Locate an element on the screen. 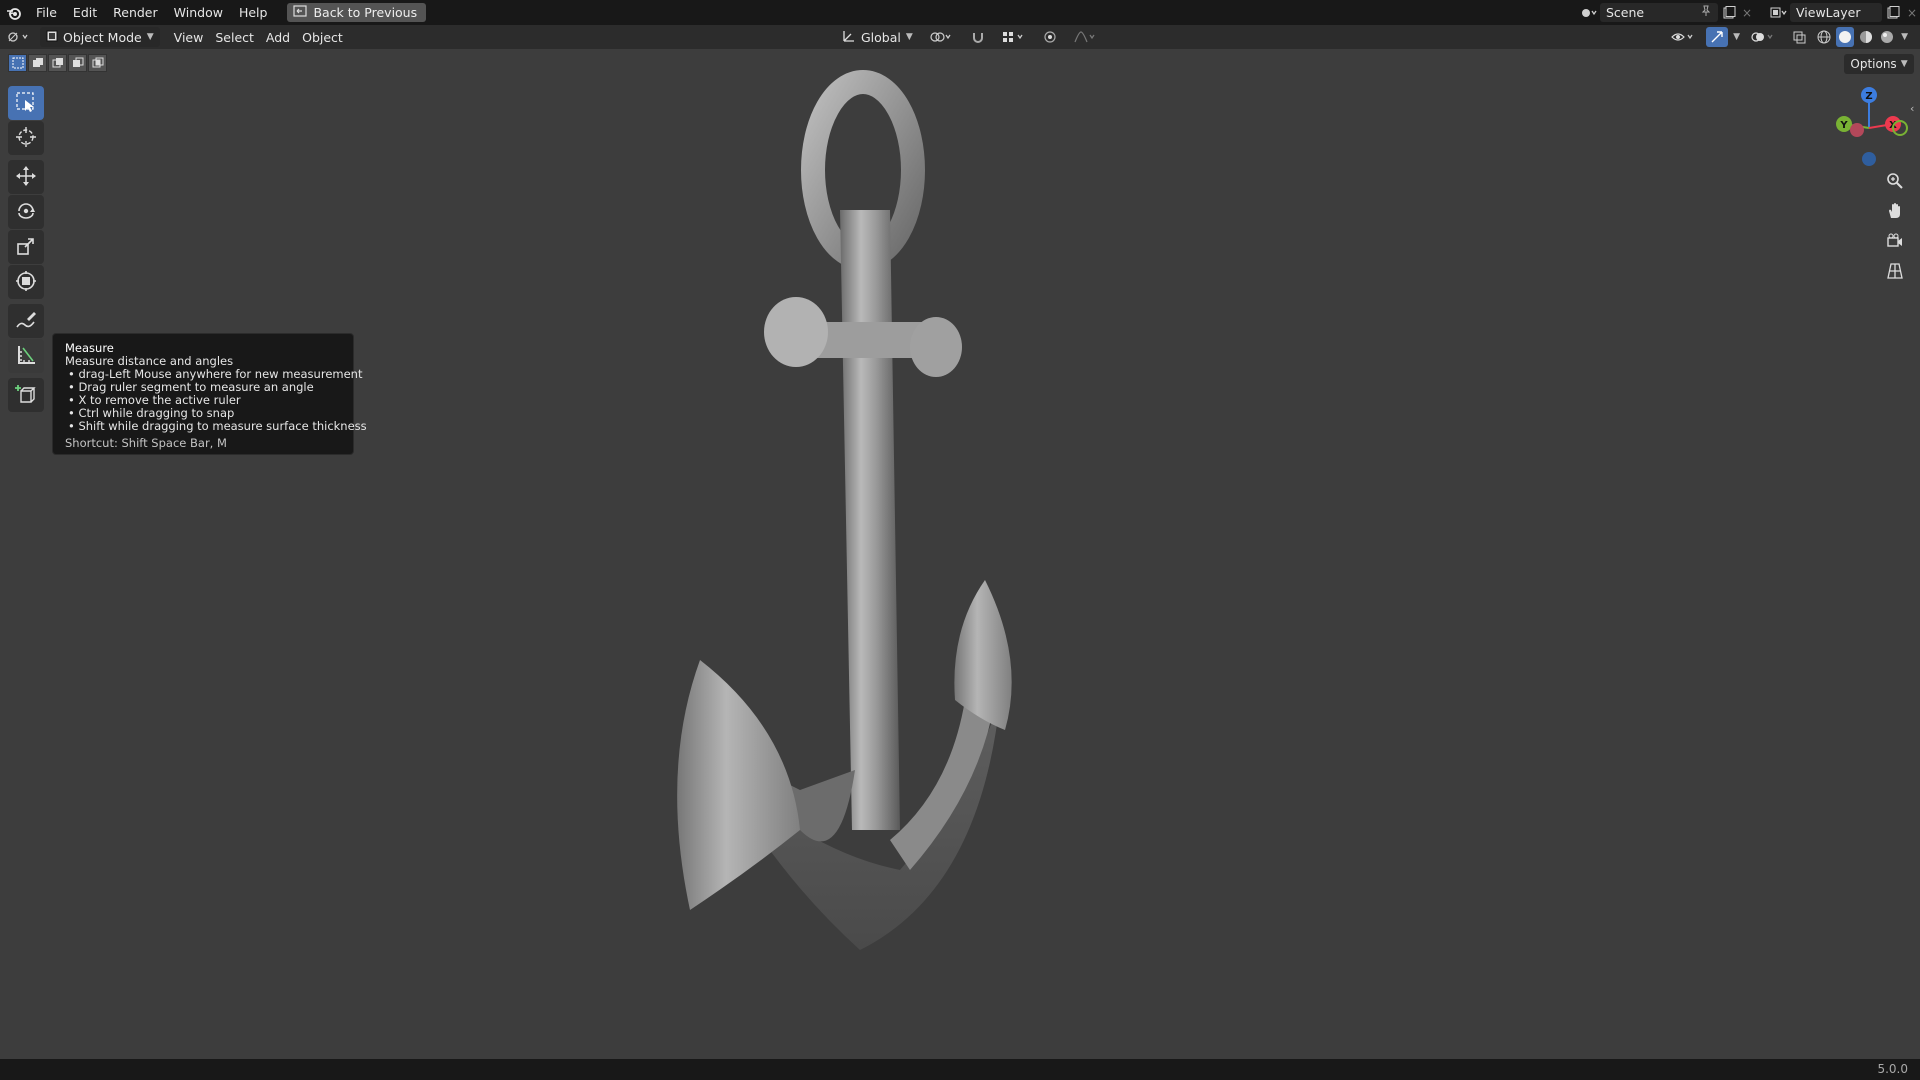  viewport-display-tools: ▼ ▼ is located at coordinates (1787, 37).